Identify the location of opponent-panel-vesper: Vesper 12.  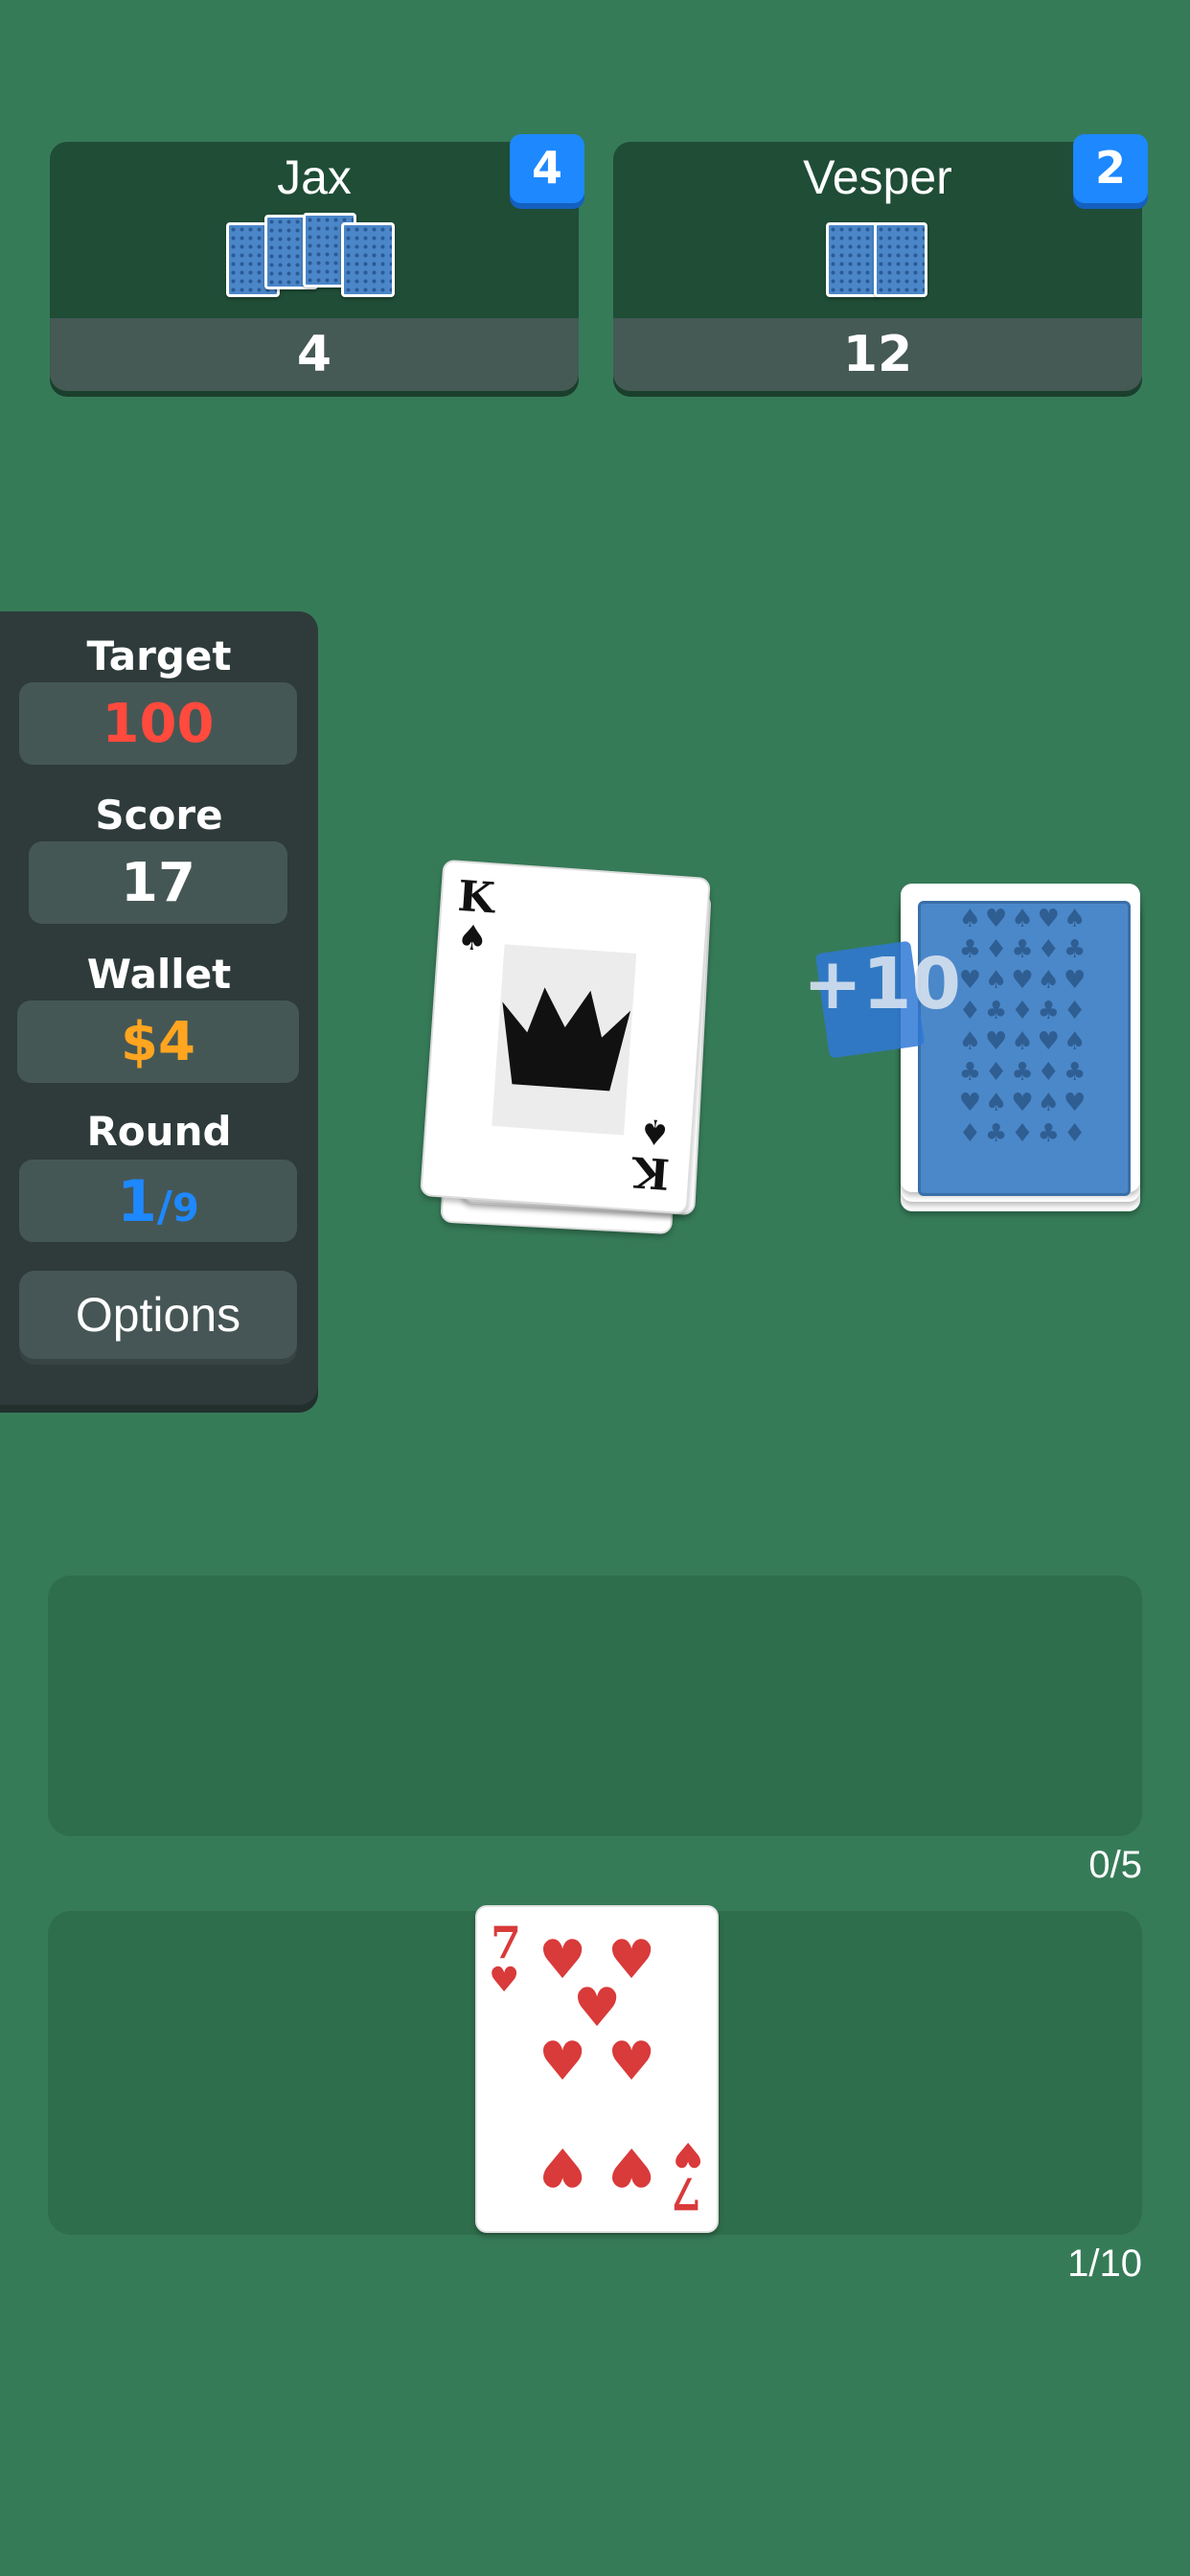
(878, 266).